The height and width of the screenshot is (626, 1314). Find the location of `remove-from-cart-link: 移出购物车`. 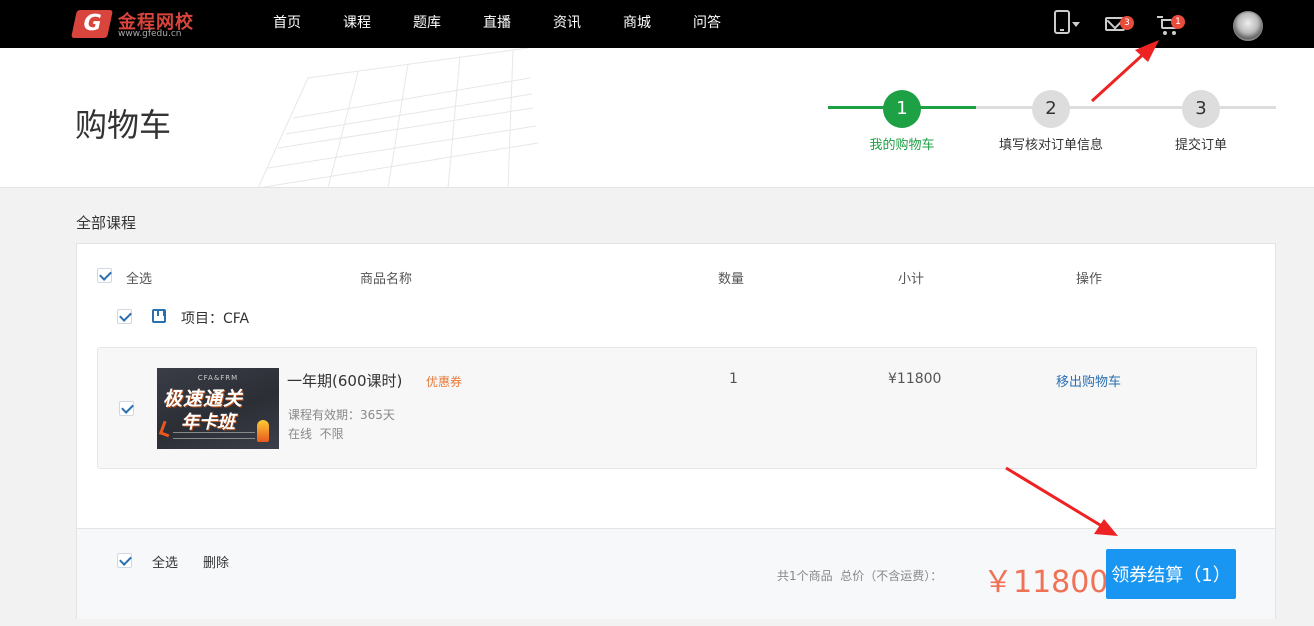

remove-from-cart-link: 移出购物车 is located at coordinates (1088, 380).